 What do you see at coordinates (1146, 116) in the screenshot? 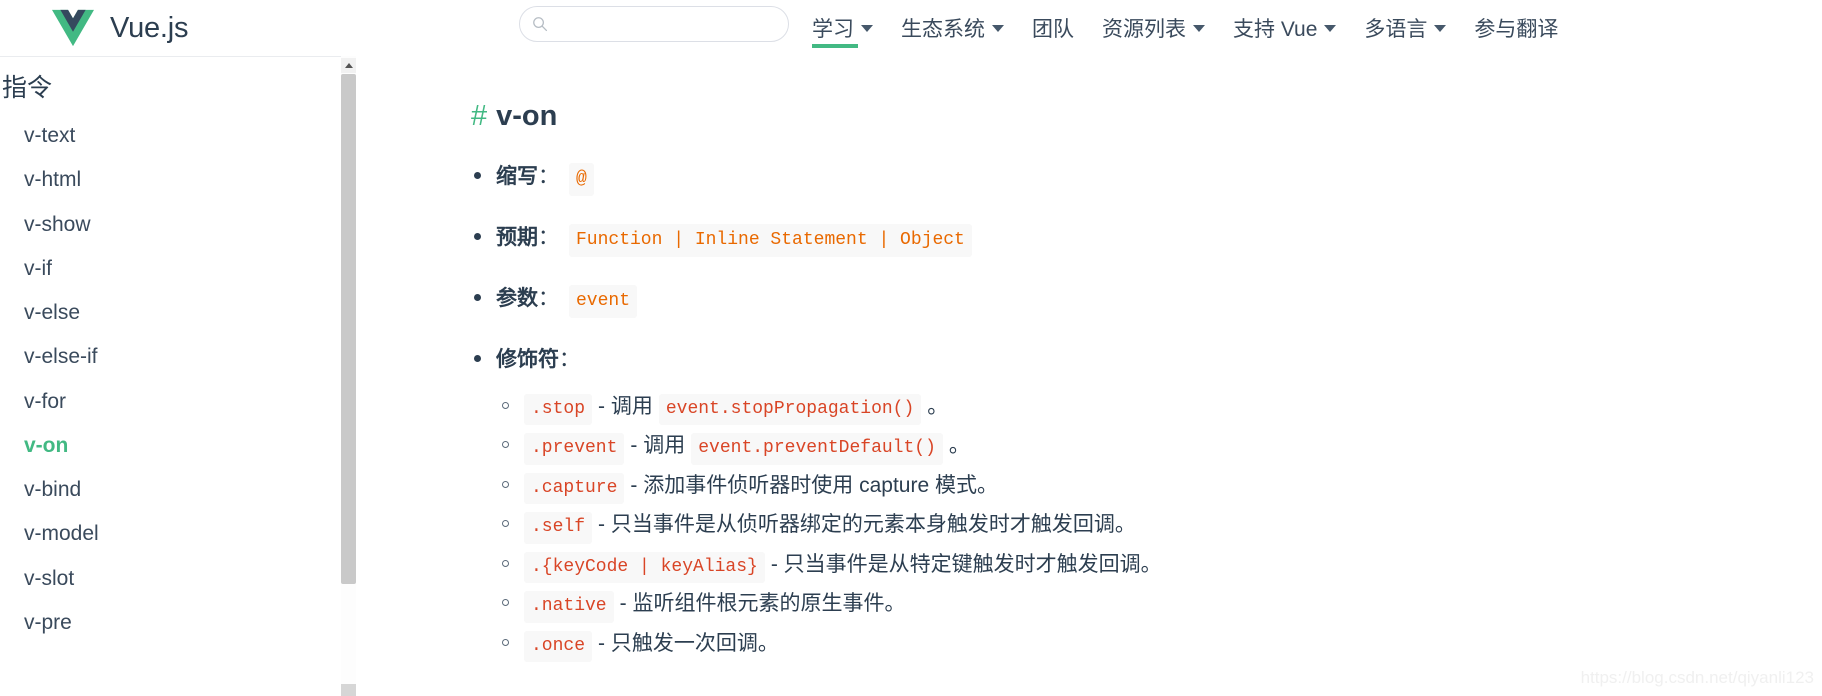
I see `page-title: # v-on` at bounding box center [1146, 116].